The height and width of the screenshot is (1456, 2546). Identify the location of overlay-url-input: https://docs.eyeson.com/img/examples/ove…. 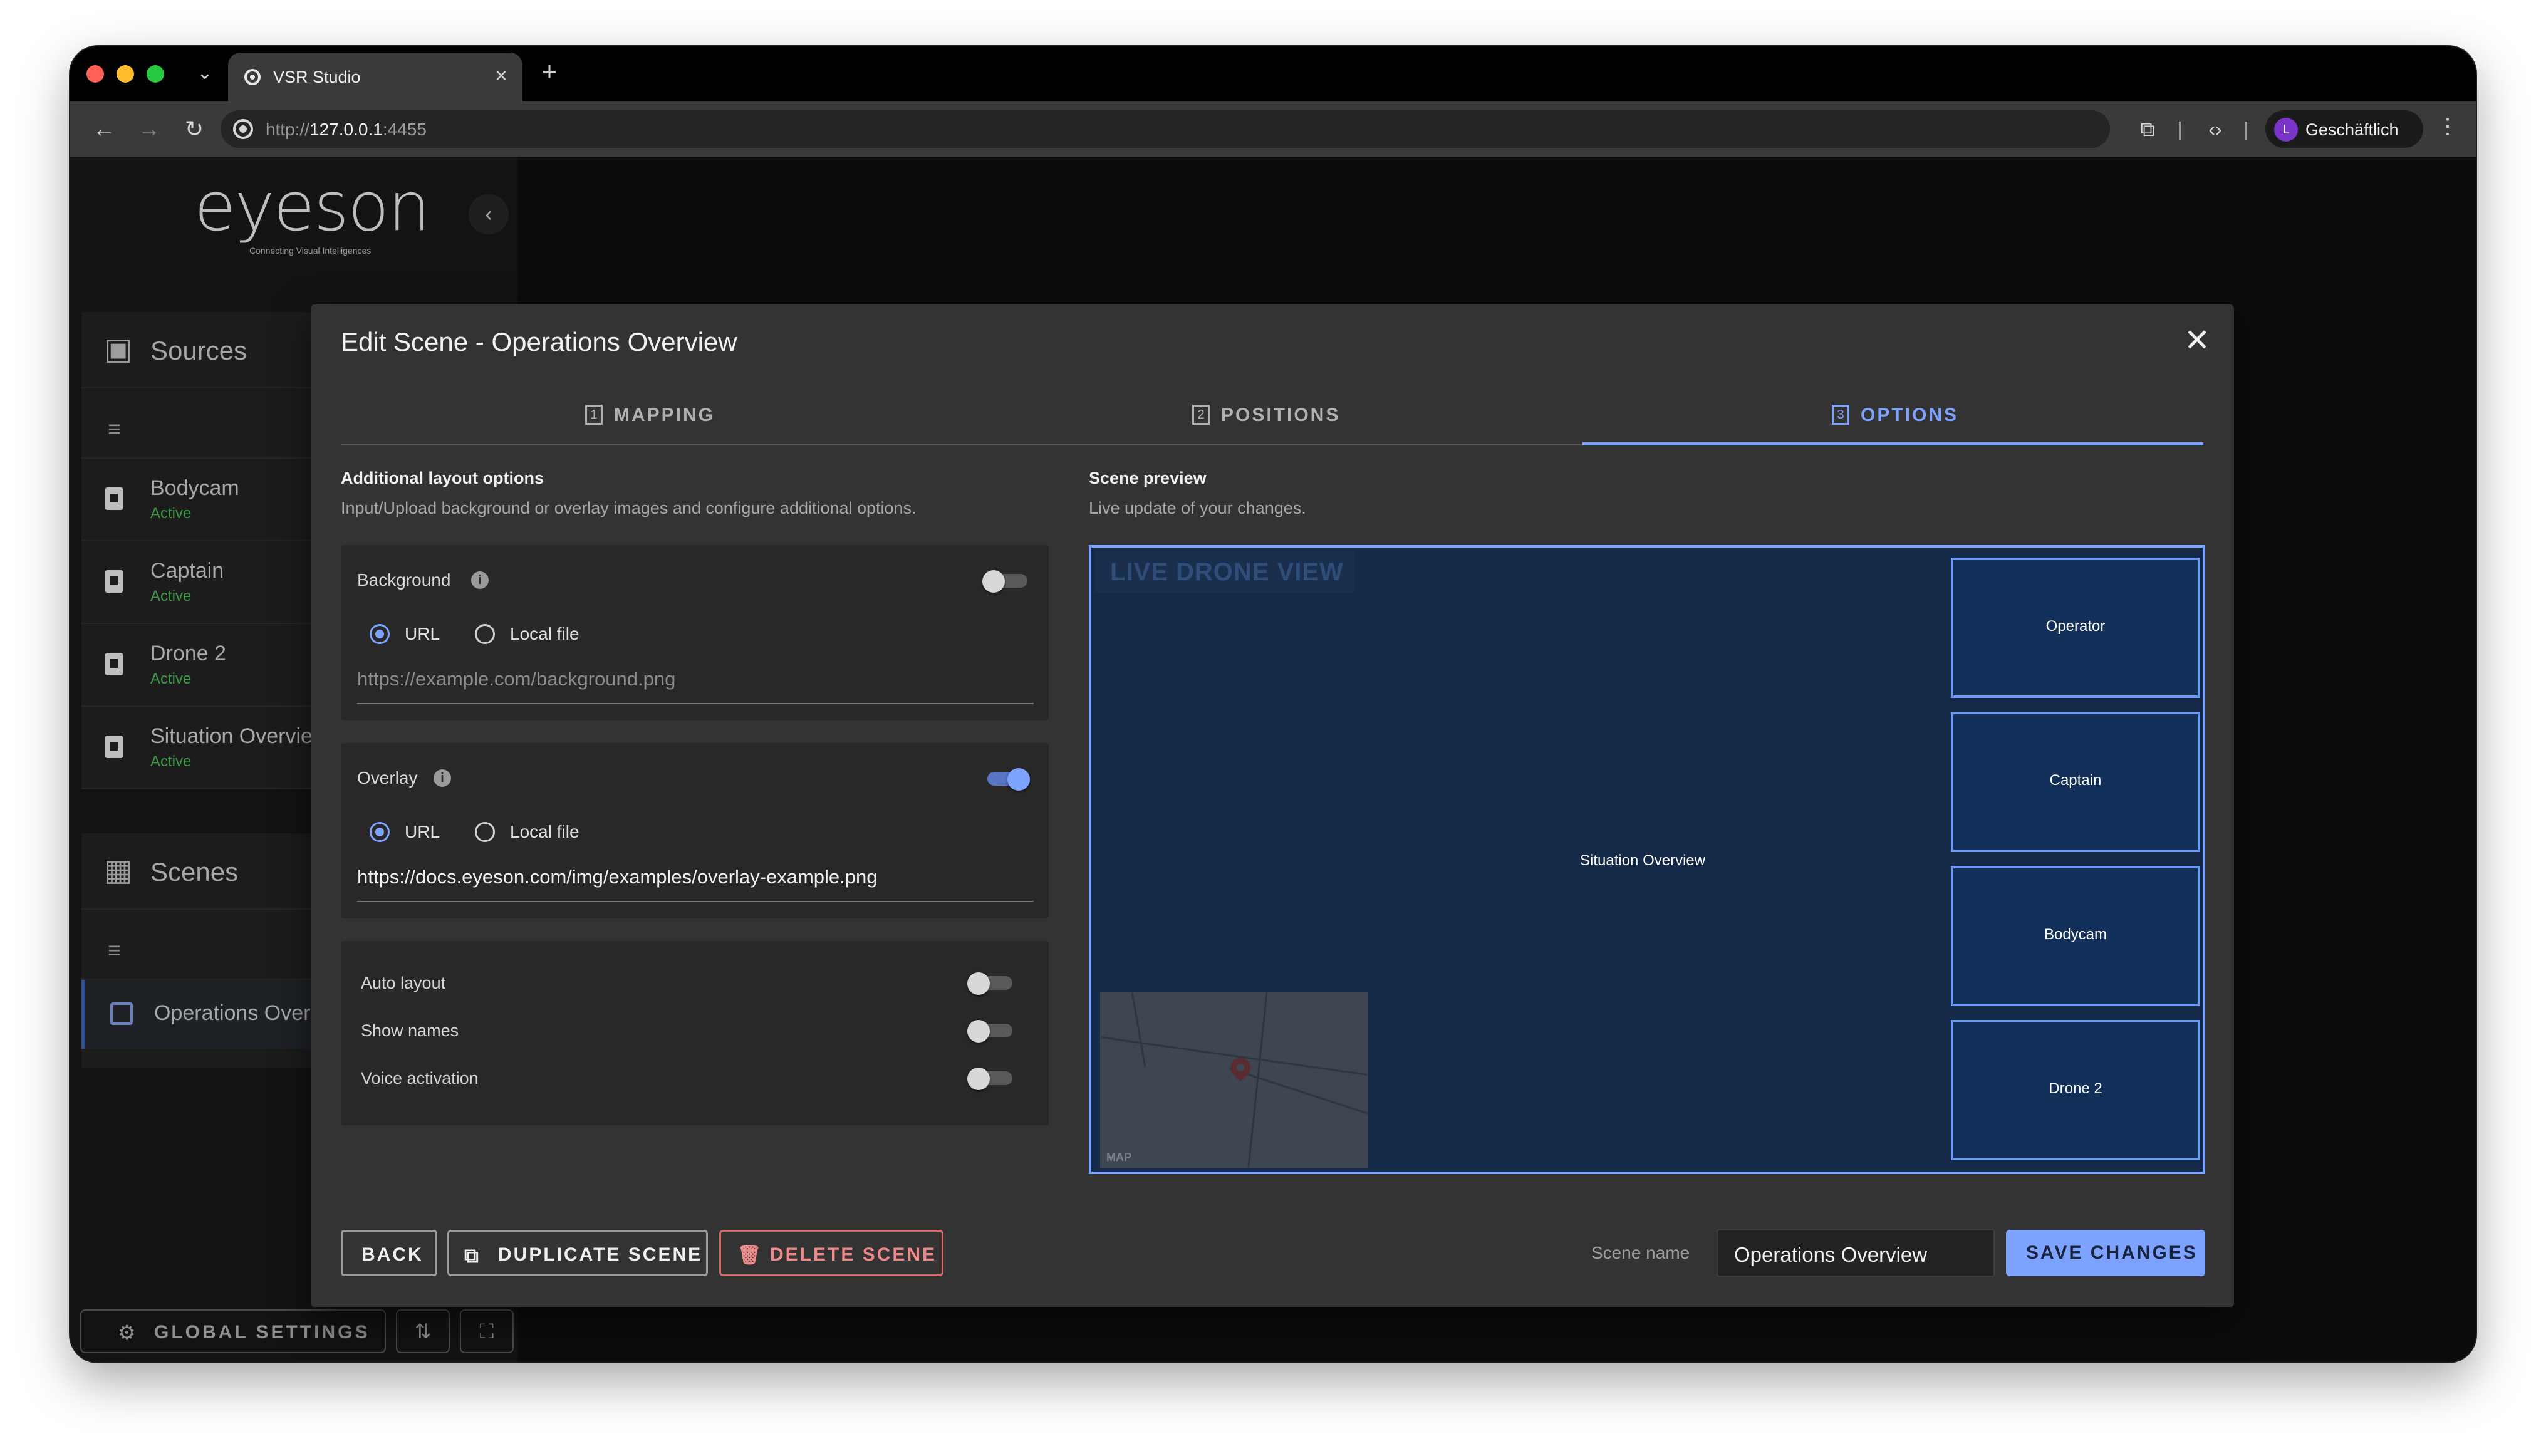
(695, 884).